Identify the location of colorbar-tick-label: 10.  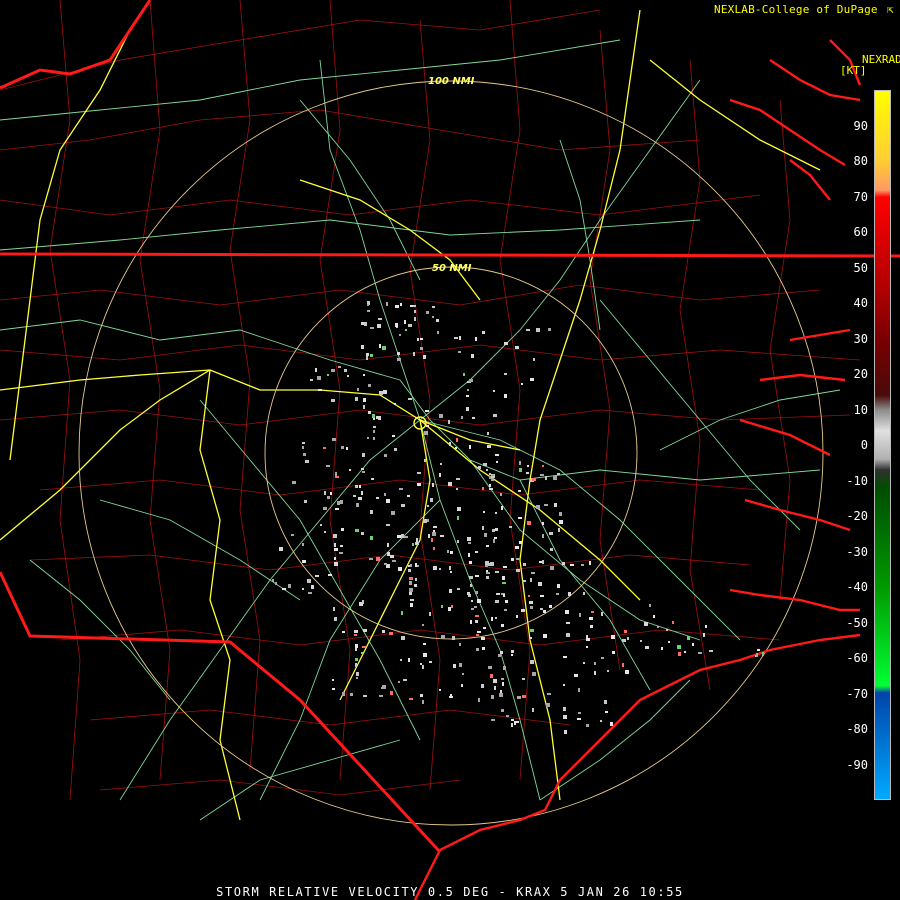
(860, 409).